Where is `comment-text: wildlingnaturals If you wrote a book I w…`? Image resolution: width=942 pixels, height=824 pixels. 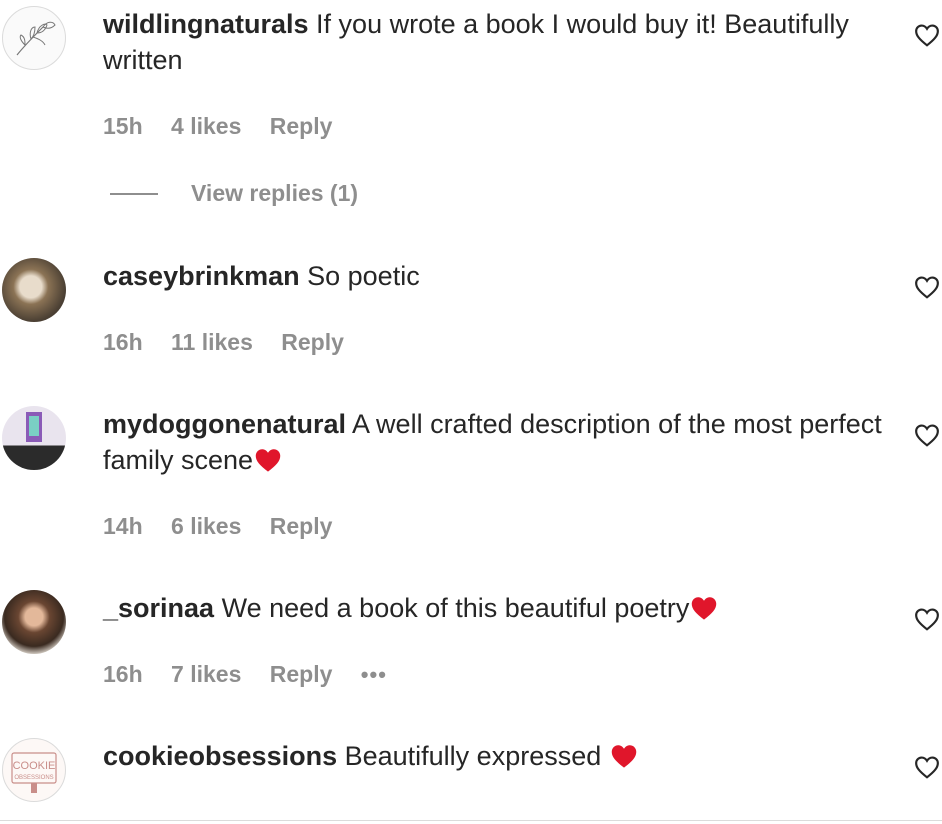
comment-text: wildlingnaturals If you wrote a book I w… is located at coordinates (493, 42).